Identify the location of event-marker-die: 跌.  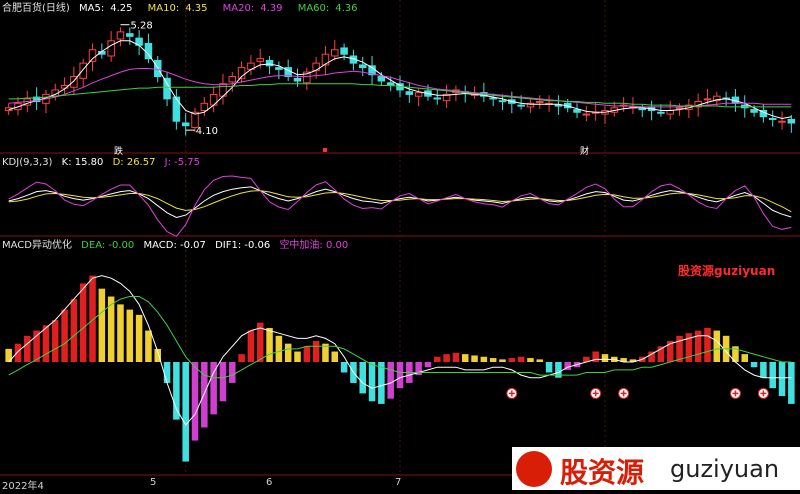
(118, 151).